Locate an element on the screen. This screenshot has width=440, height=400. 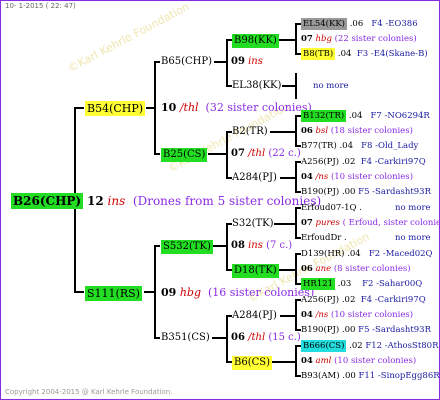
ffm-queen: EL38(KK) is located at coordinates (256, 86).